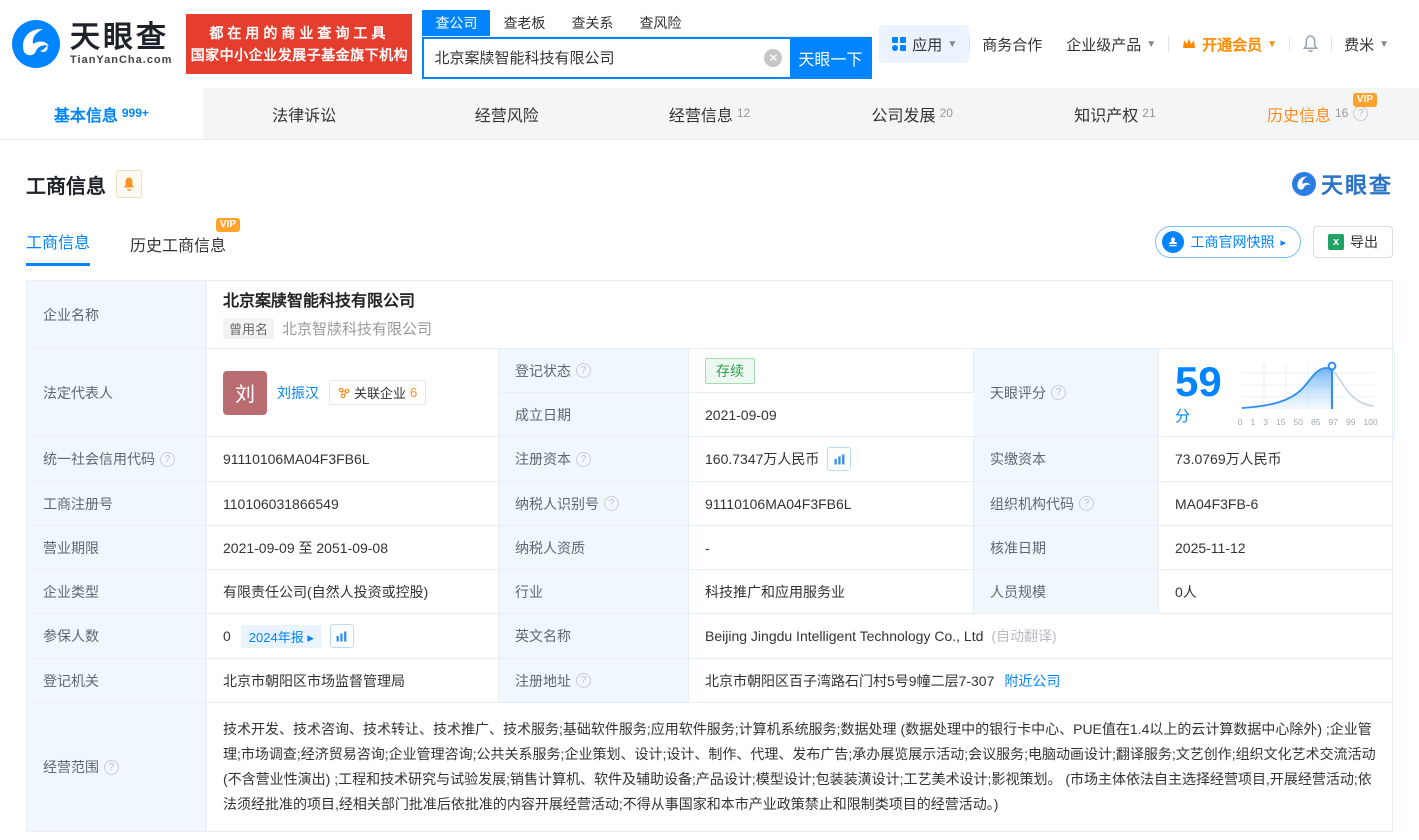 Image resolution: width=1419 pixels, height=840 pixels. What do you see at coordinates (543, 680) in the screenshot?
I see `label-text: 注册地址` at bounding box center [543, 680].